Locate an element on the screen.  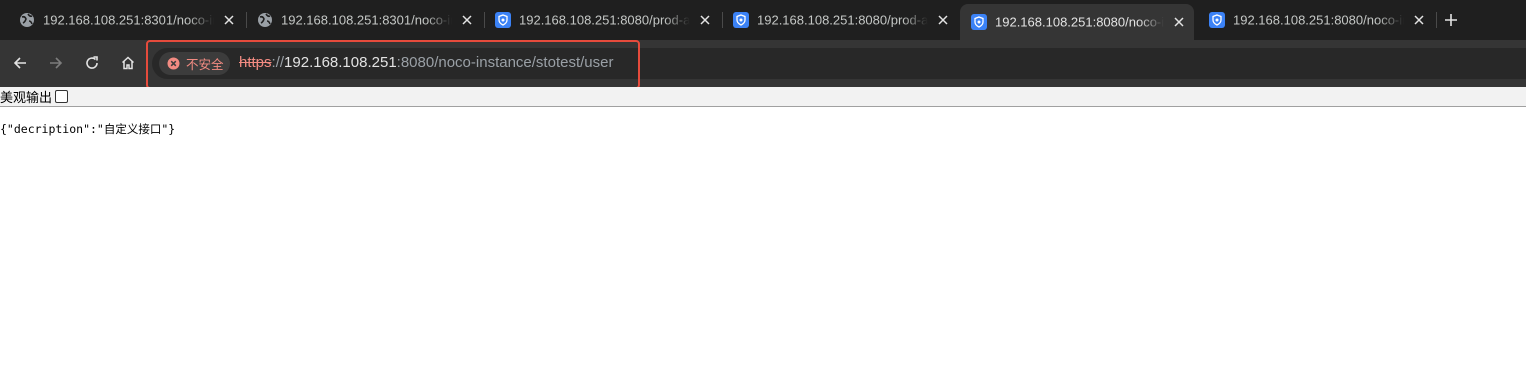
plus-icon is located at coordinates (1451, 20).